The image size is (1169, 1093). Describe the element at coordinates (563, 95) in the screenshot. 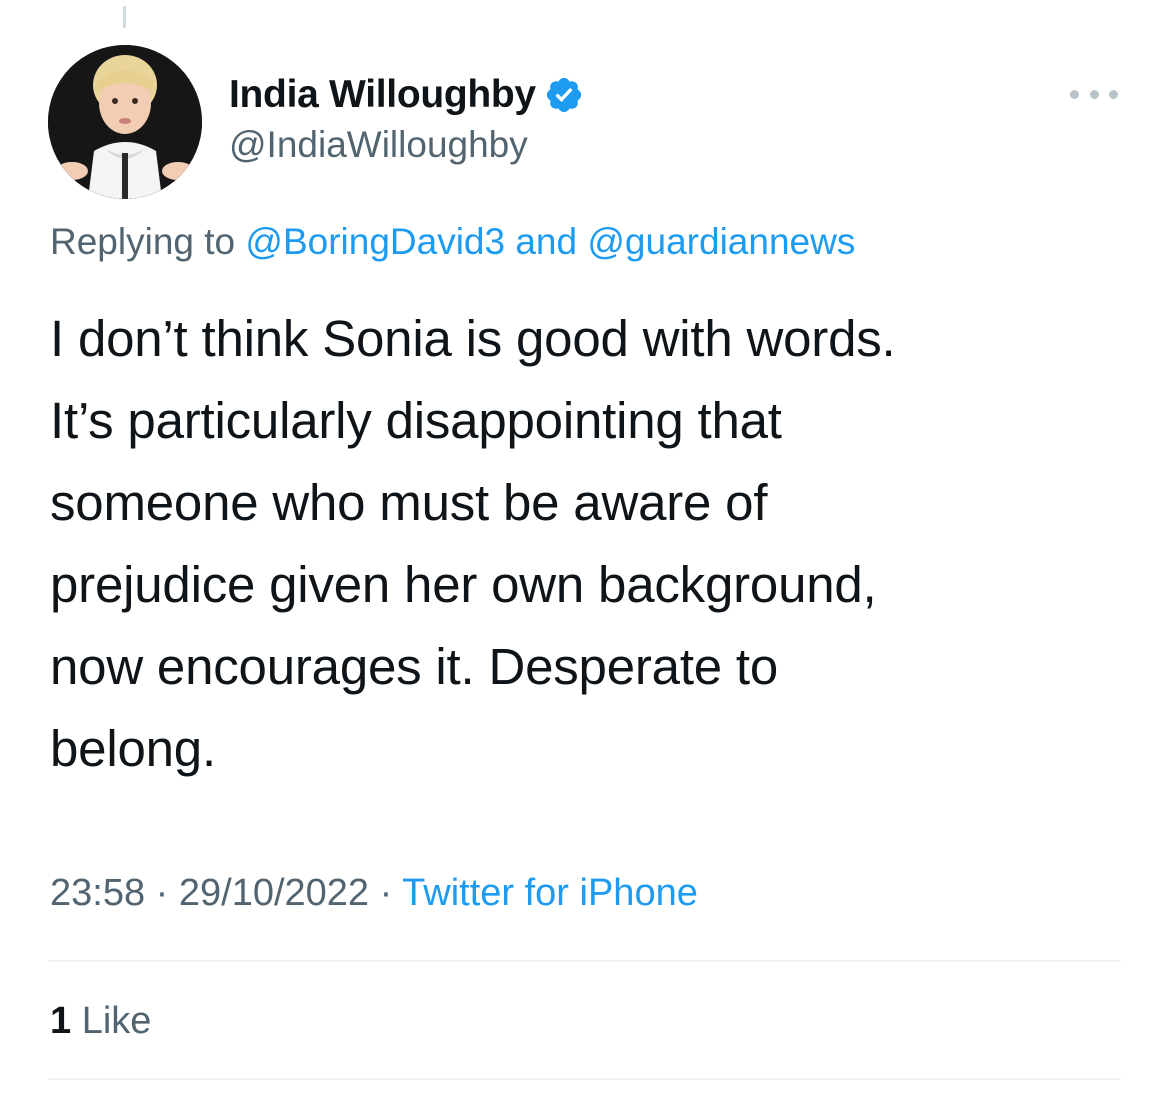

I see `verified-badge-icon` at that location.